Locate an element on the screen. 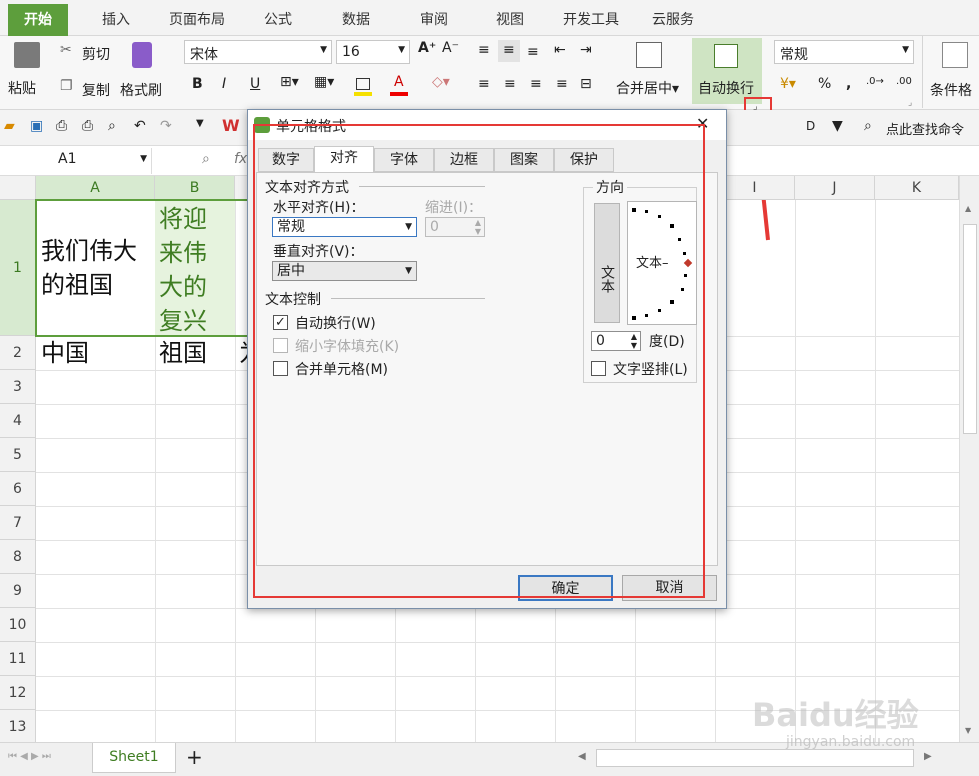  font-grow-icon: A⁺ is located at coordinates (427, 48).